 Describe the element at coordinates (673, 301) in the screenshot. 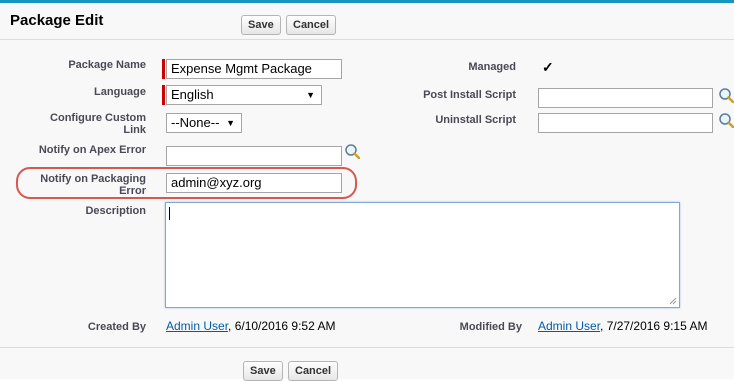

I see `resize-grip-icon` at that location.